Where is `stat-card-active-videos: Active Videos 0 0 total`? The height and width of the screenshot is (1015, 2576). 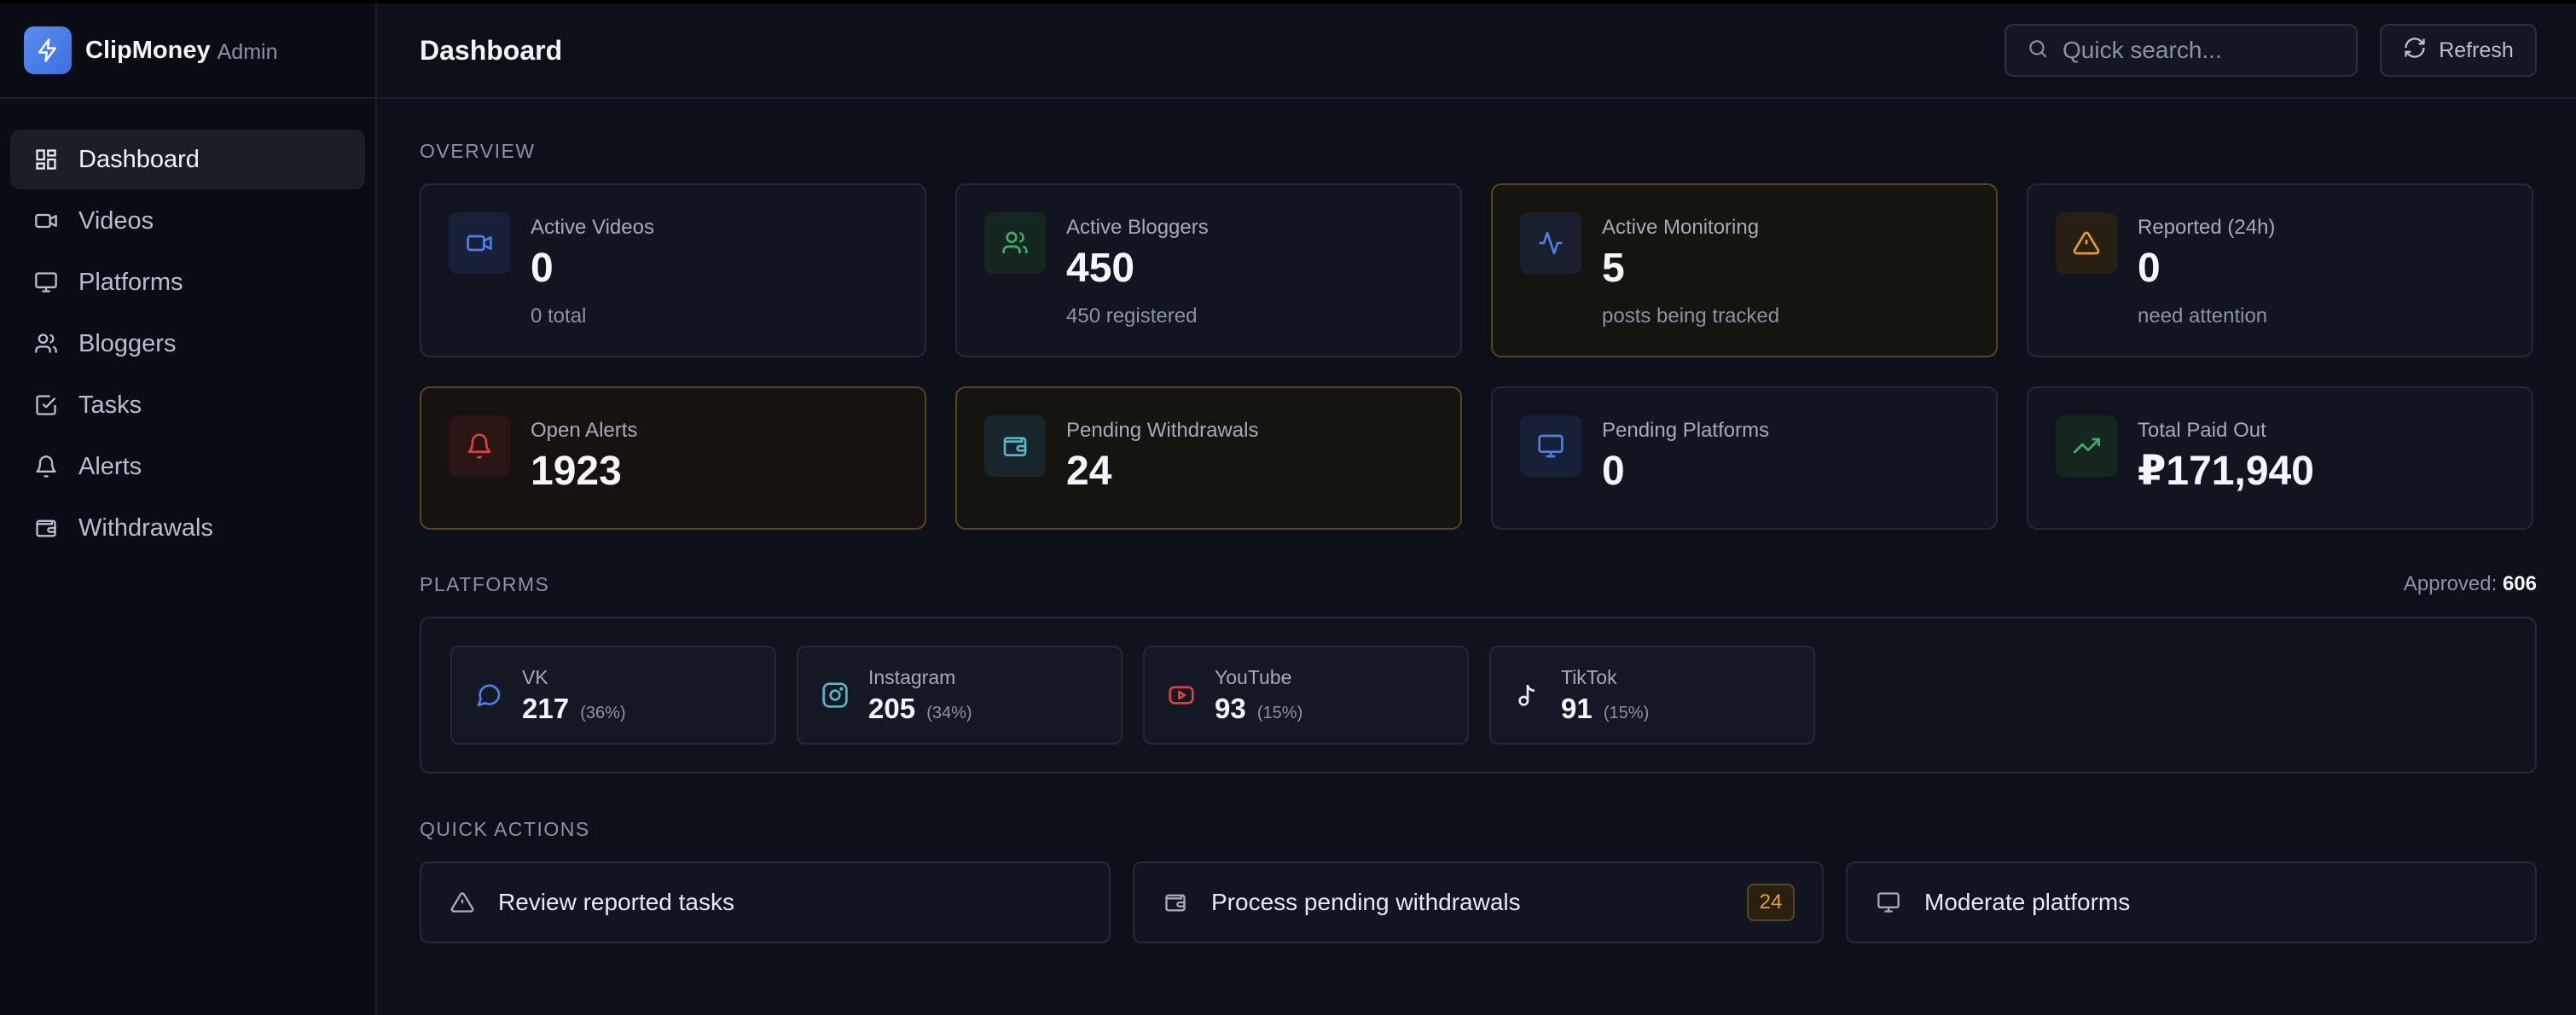
stat-card-active-videos: Active Videos 0 0 total is located at coordinates (673, 270).